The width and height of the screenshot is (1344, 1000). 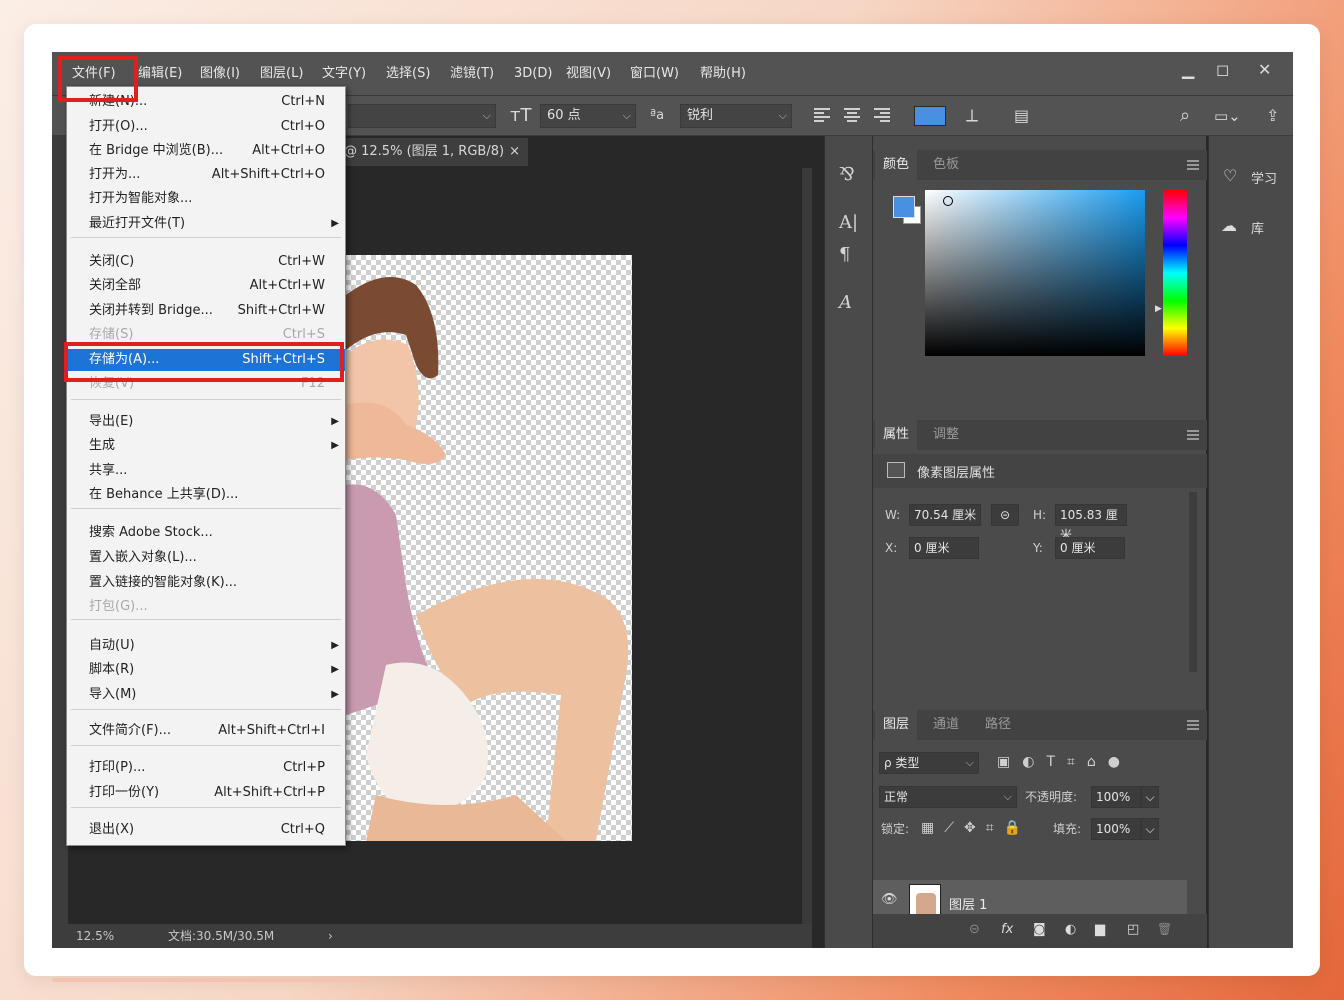 What do you see at coordinates (896, 435) in the screenshot?
I see `tab-properties: 属性` at bounding box center [896, 435].